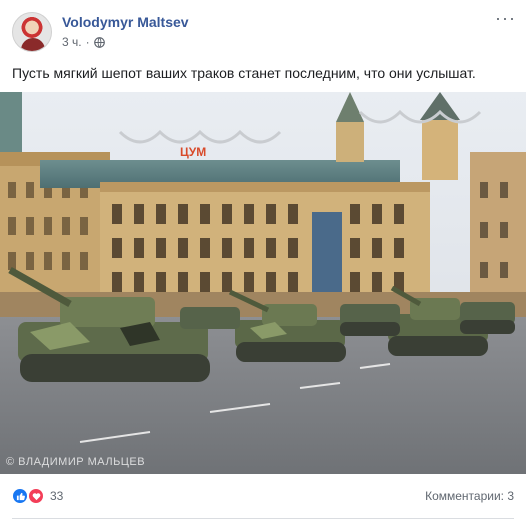 The width and height of the screenshot is (526, 526). What do you see at coordinates (83, 42) in the screenshot?
I see `post-meta: 3 ч. ·` at bounding box center [83, 42].